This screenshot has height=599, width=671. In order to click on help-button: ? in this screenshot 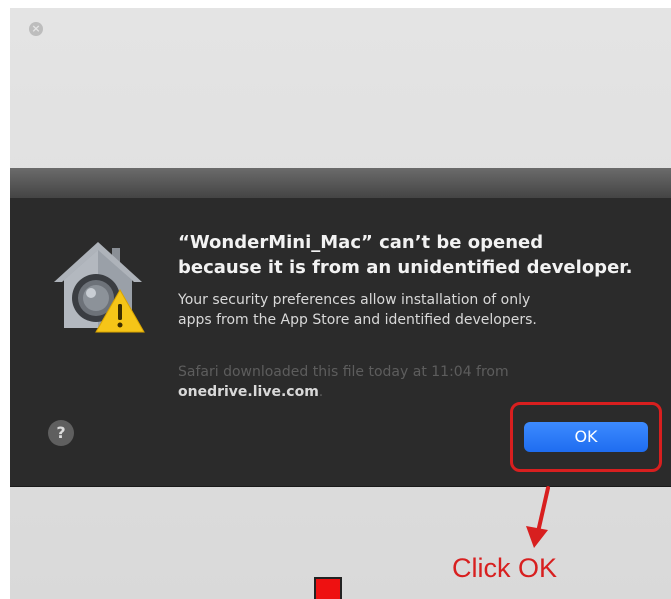, I will do `click(61, 433)`.